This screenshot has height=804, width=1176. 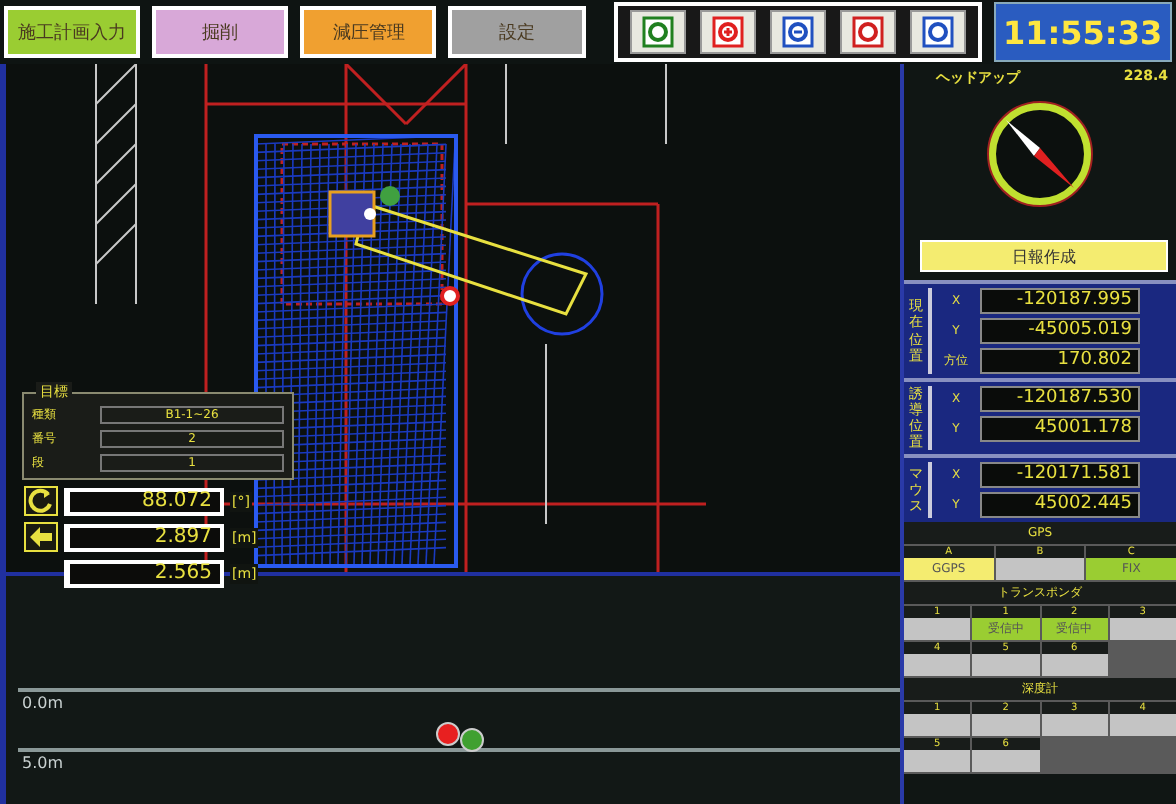 I want to click on coordinate-value: -45005.019, so click(x=1060, y=331).